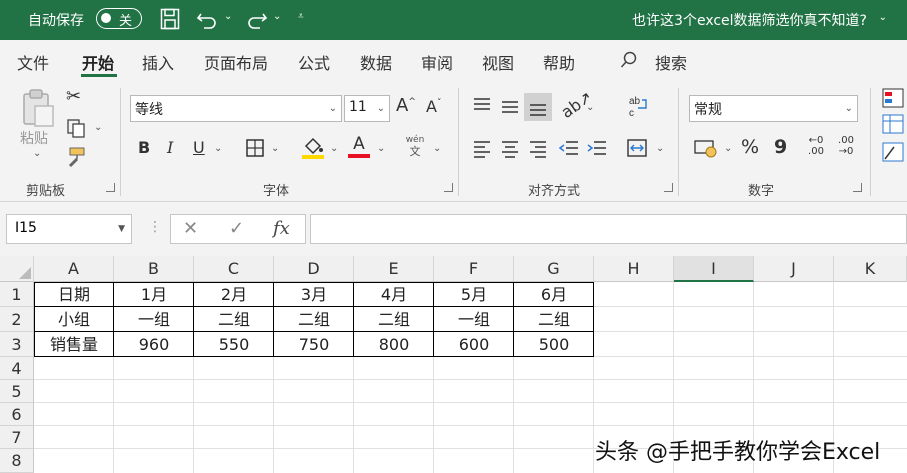 The image size is (907, 473). I want to click on cut-icon: ✂, so click(73, 96).